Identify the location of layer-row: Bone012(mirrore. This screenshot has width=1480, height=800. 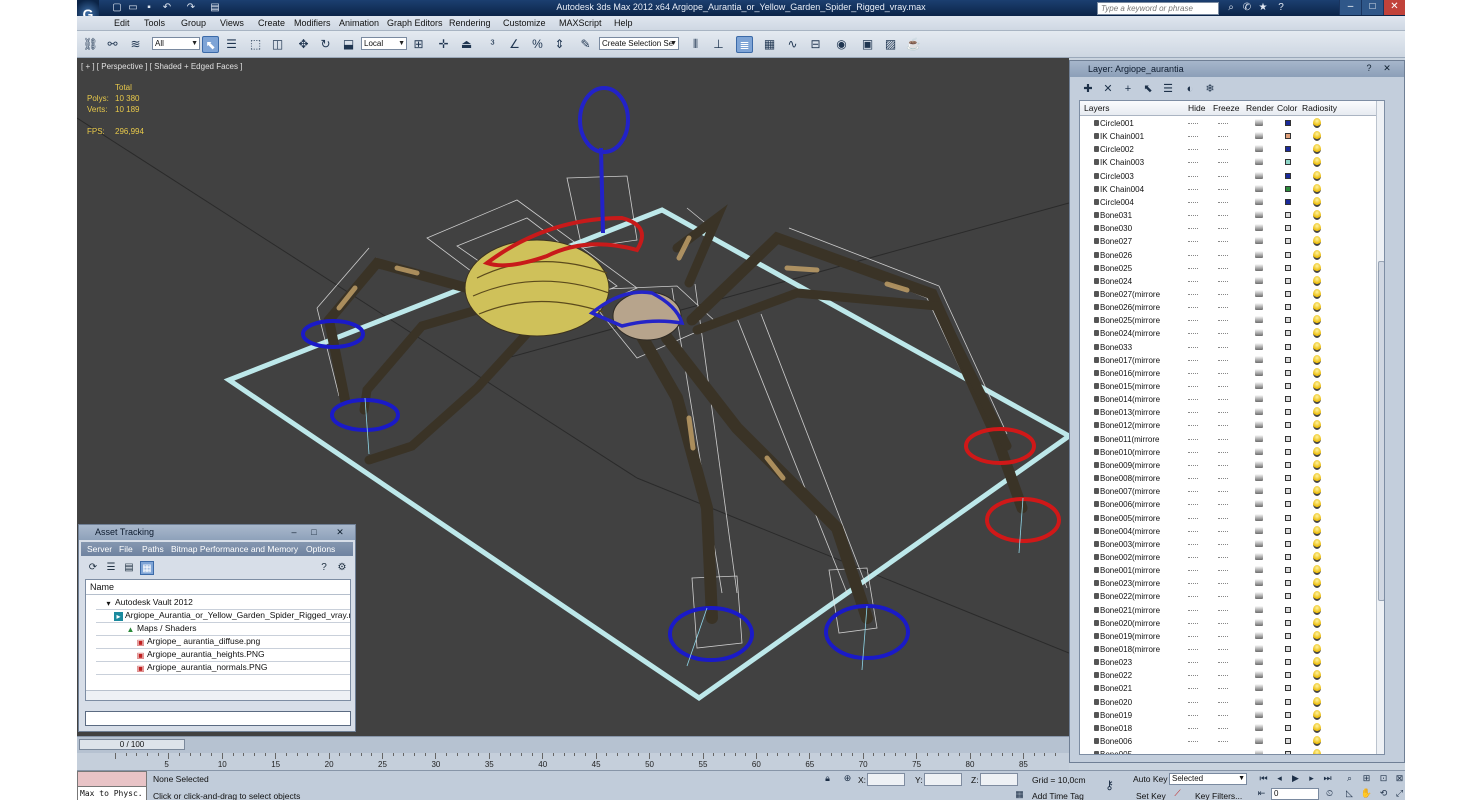
(1232, 425).